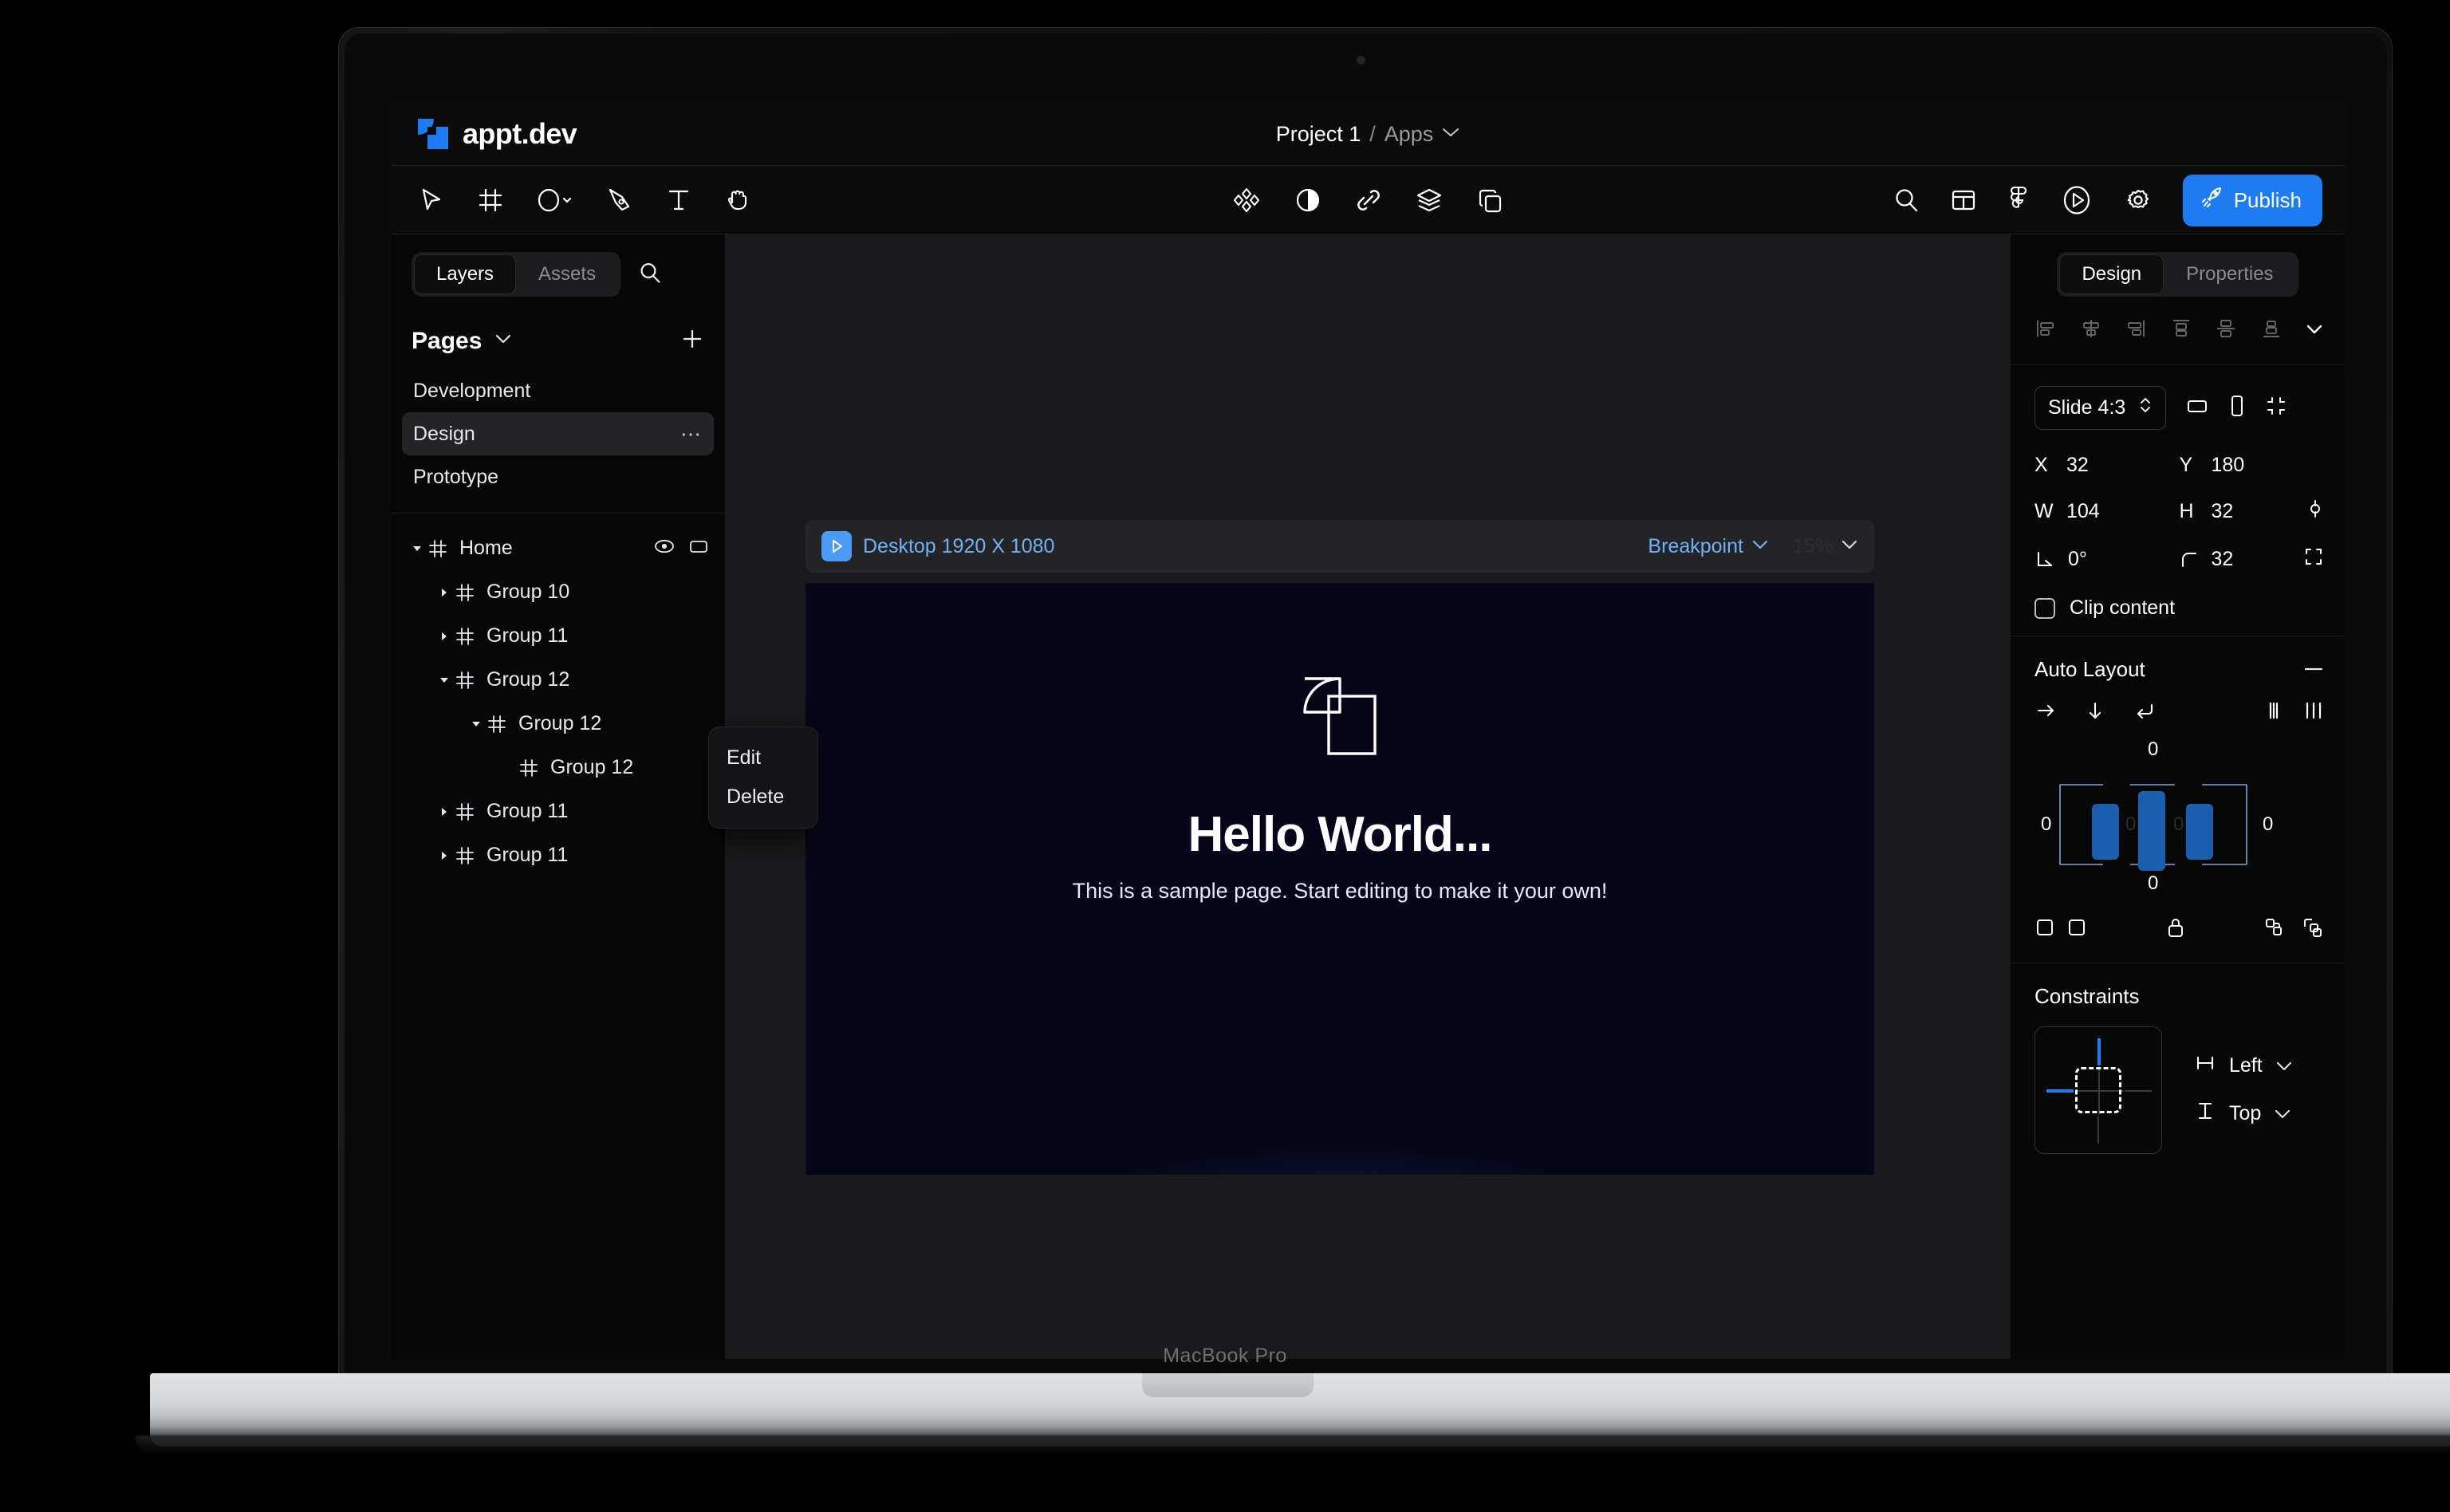 The height and width of the screenshot is (1512, 2450). Describe the element at coordinates (558, 592) in the screenshot. I see `layer-row-group-10: Group 10` at that location.